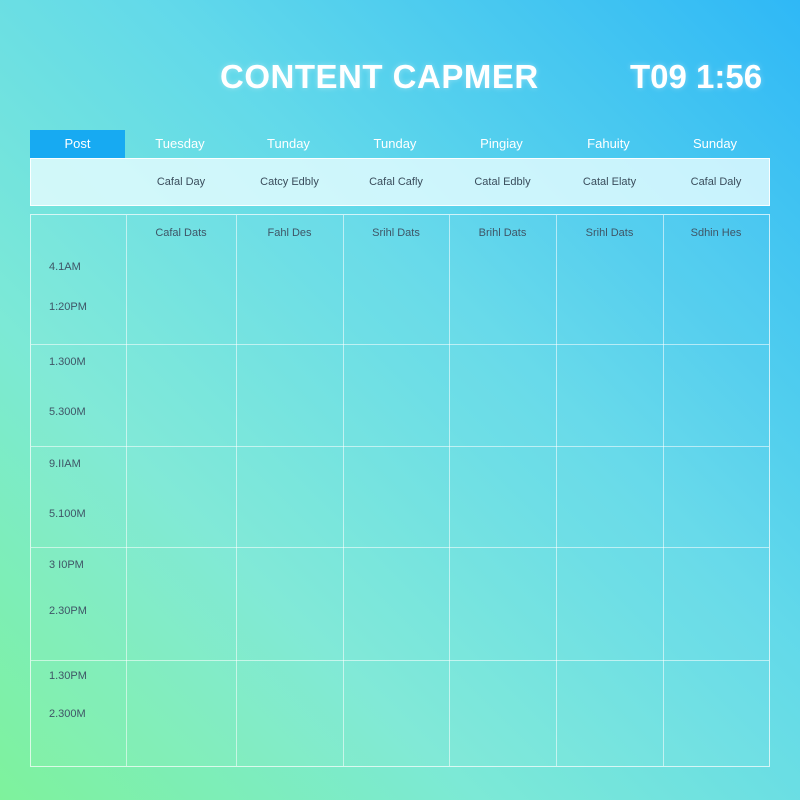 Image resolution: width=800 pixels, height=800 pixels. I want to click on column-header-4: Srihl Dats, so click(609, 233).